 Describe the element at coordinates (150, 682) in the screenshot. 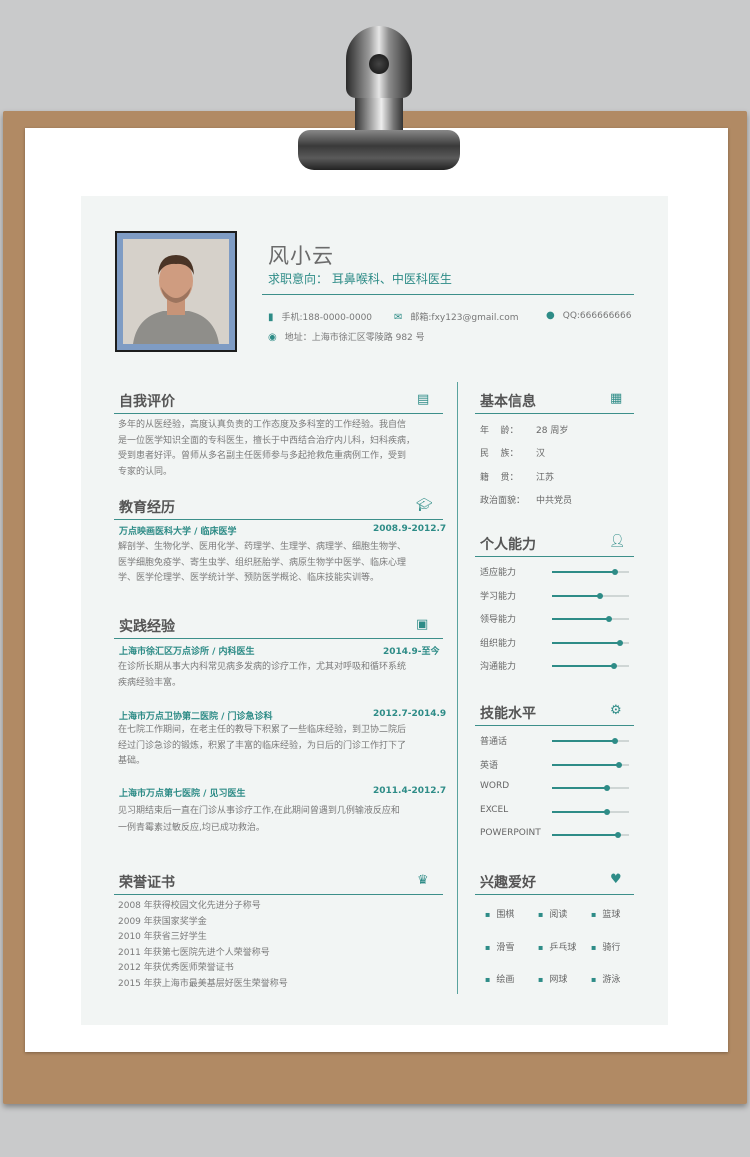

I see `practice-line: 疾病经验丰富。` at that location.